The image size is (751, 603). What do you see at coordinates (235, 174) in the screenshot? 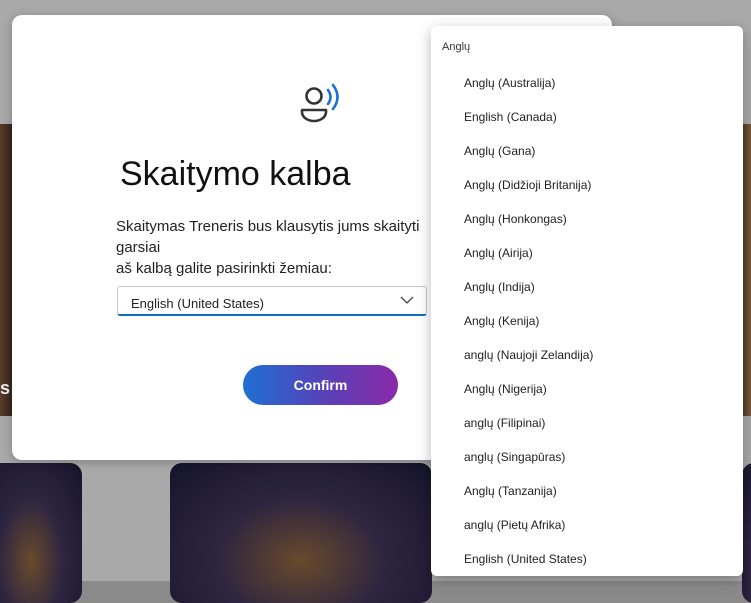
I see `dialog-title: Skaitymo kalba` at bounding box center [235, 174].